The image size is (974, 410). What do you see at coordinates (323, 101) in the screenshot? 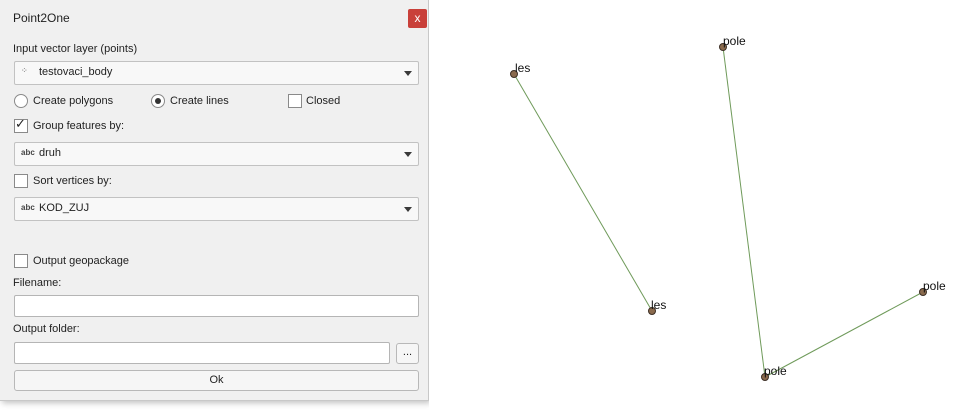
I see `closed-label: Closed` at bounding box center [323, 101].